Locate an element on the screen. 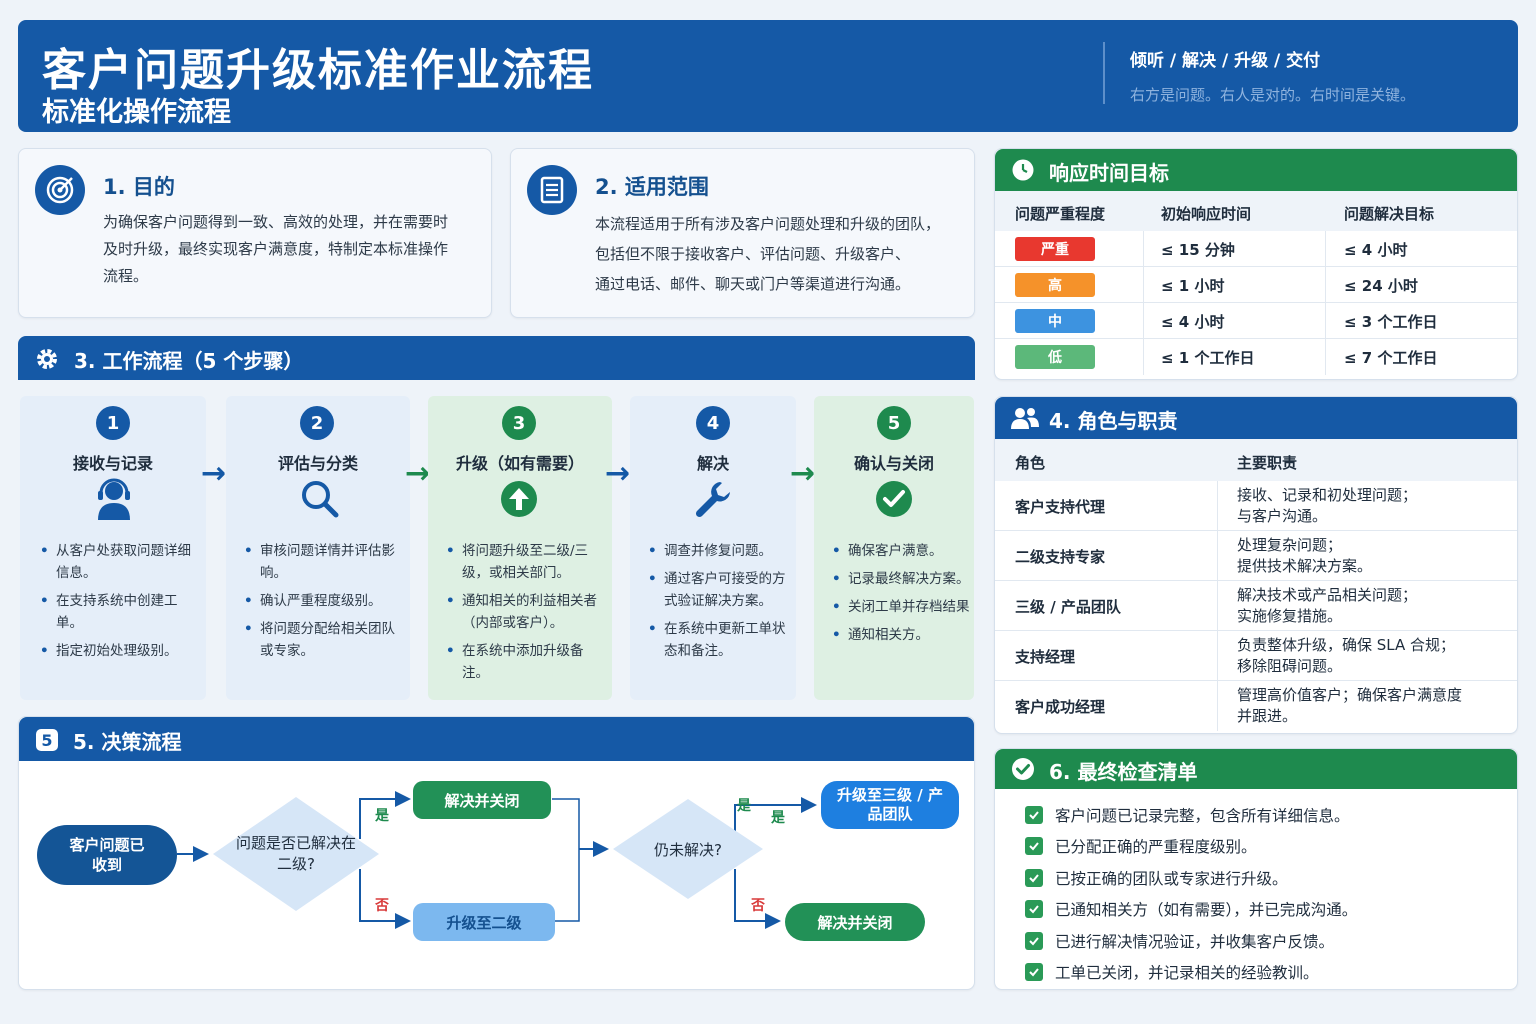 The width and height of the screenshot is (1536, 1024). severity-badge-critical: 严重 is located at coordinates (1055, 249).